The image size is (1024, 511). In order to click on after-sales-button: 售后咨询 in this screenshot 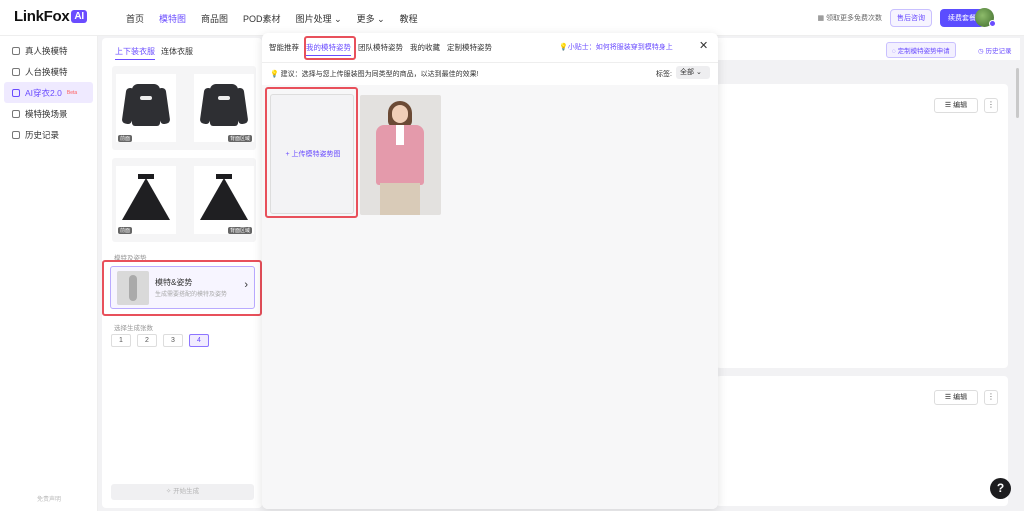, I will do `click(911, 18)`.